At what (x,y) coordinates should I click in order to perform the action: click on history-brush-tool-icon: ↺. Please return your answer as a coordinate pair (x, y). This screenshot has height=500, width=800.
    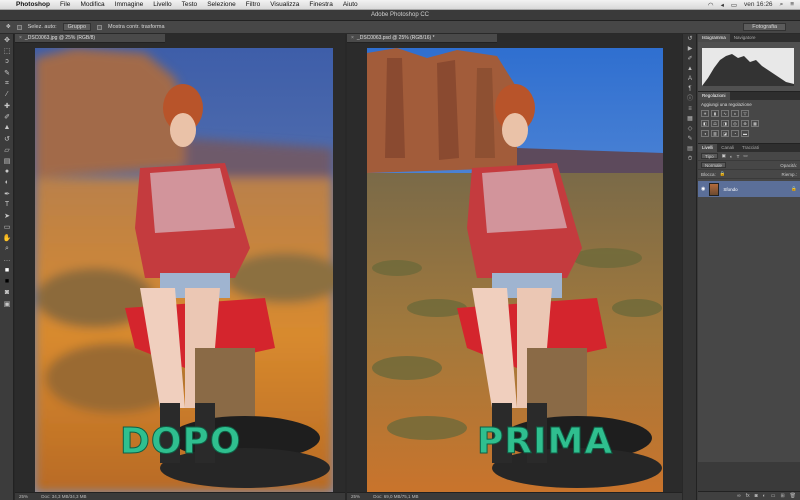
    Looking at the image, I should click on (7, 138).